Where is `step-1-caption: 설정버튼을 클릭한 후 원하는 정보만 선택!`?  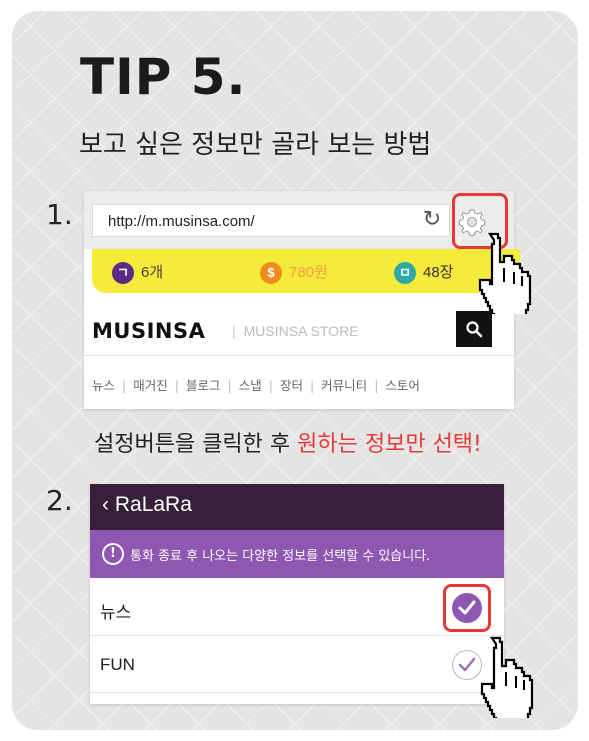
step-1-caption: 설정버튼을 클릭한 후 원하는 정보만 선택! is located at coordinates (288, 442).